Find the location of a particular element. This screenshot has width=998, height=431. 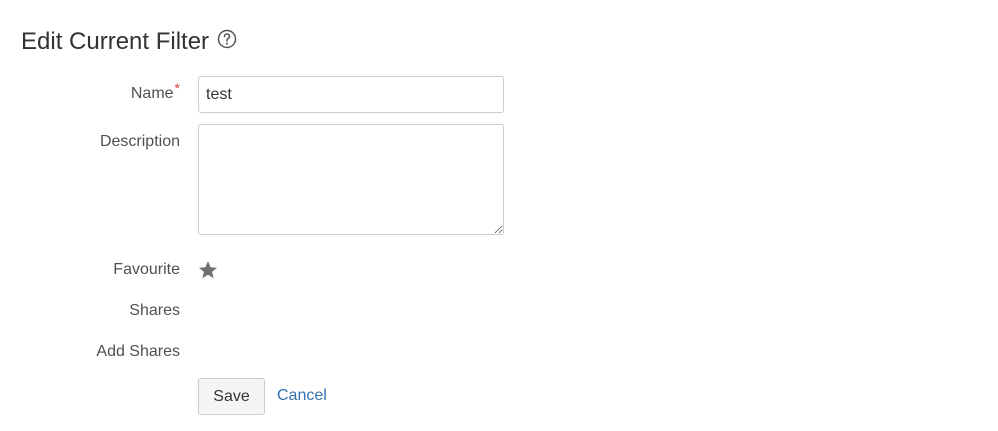

page-header: Edit Current Filter is located at coordinates (129, 42).